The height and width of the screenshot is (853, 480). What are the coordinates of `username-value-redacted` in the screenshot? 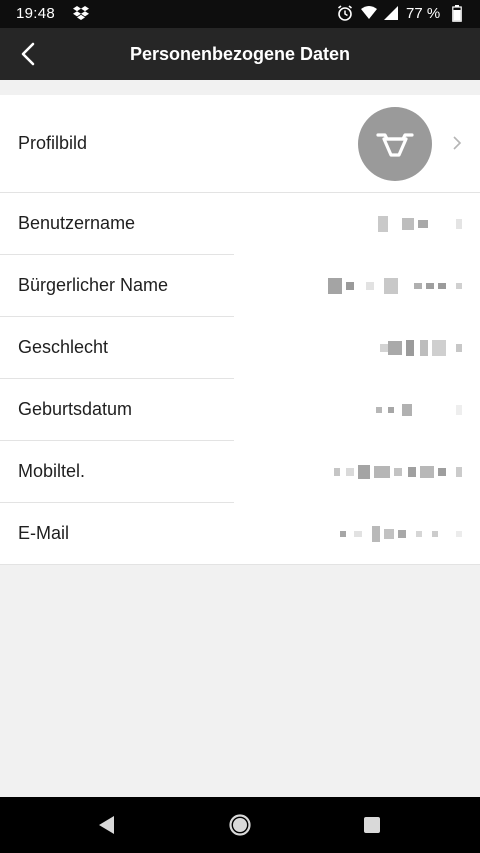 It's located at (418, 223).